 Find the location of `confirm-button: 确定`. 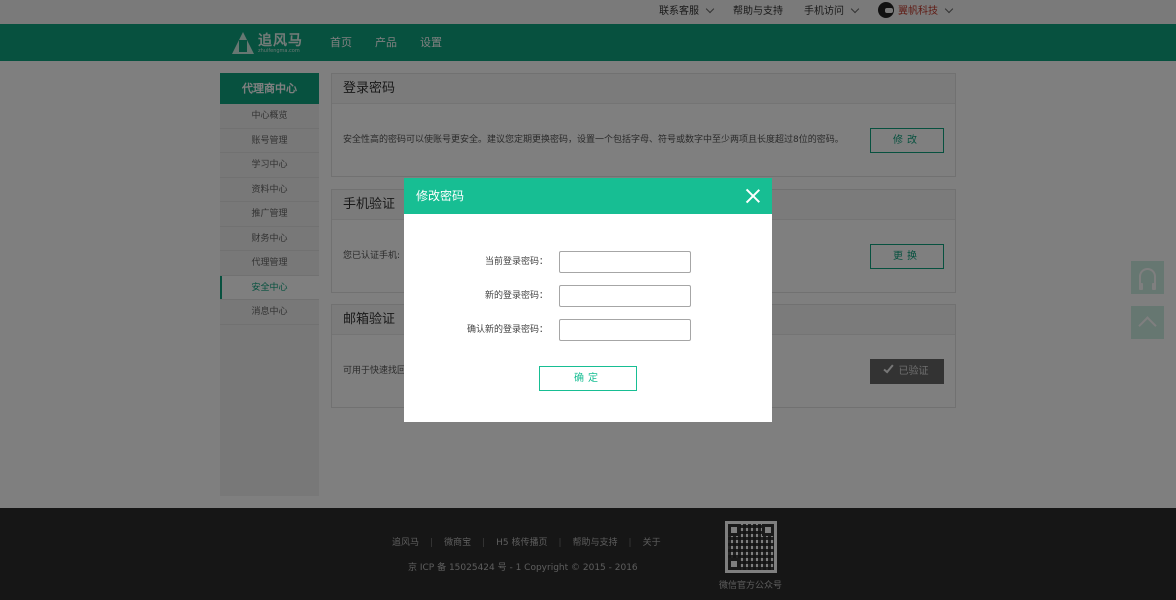

confirm-button: 确定 is located at coordinates (588, 378).